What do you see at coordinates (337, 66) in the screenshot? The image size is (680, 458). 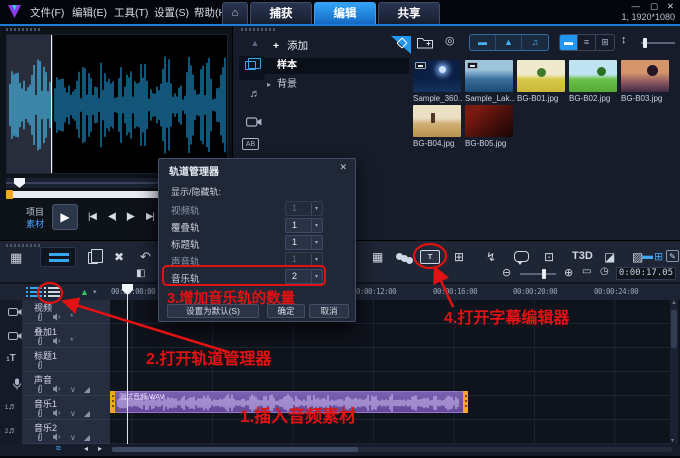 I see `folder-item-sample: 样本` at bounding box center [337, 66].